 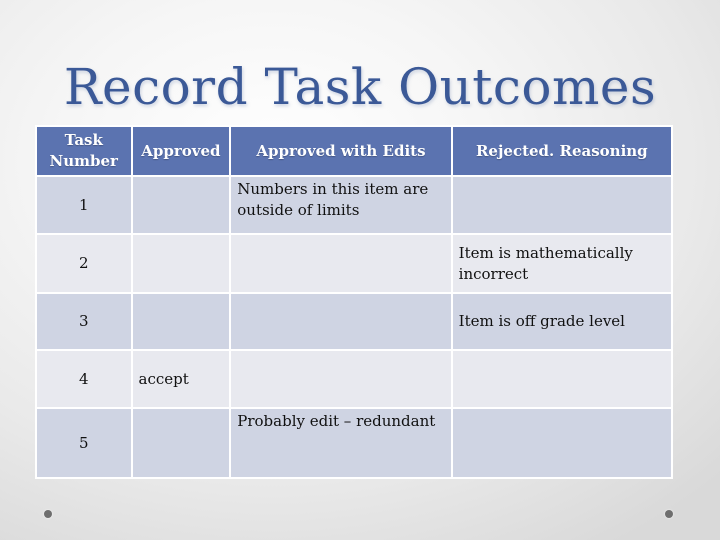 What do you see at coordinates (341, 151) in the screenshot?
I see `header-approved-with-edits: Approved with Edits` at bounding box center [341, 151].